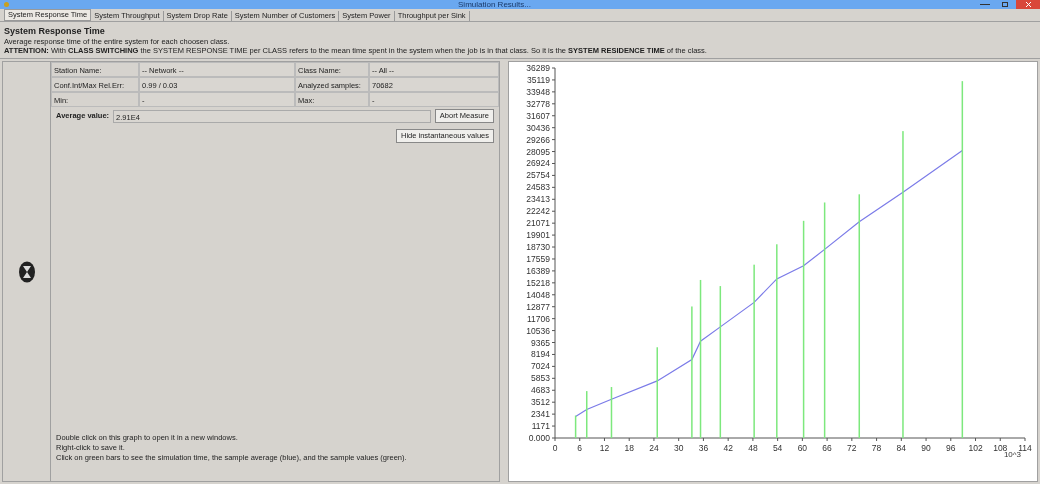 The height and width of the screenshot is (484, 1040). Describe the element at coordinates (703, 448) in the screenshot. I see `x-tick-label: 36` at that location.